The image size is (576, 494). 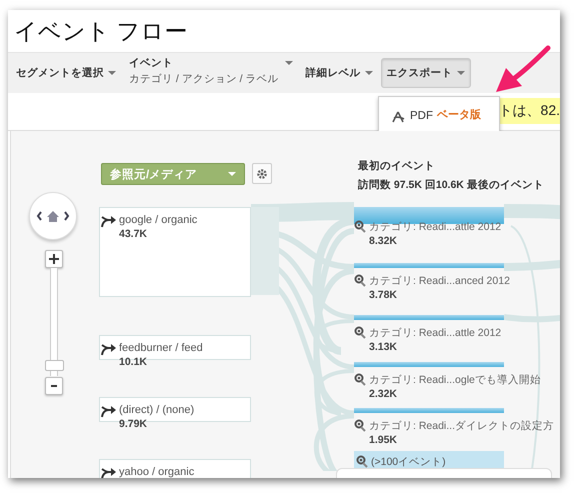 I want to click on source-count: 43.7K, so click(x=133, y=234).